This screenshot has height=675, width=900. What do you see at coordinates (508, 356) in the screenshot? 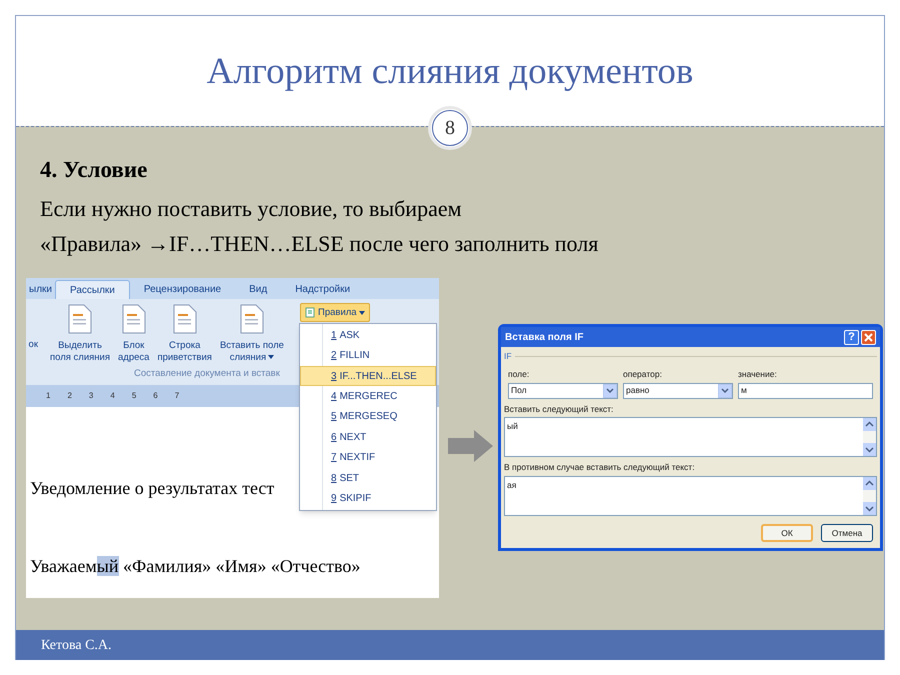
I see `group-label: IF` at bounding box center [508, 356].